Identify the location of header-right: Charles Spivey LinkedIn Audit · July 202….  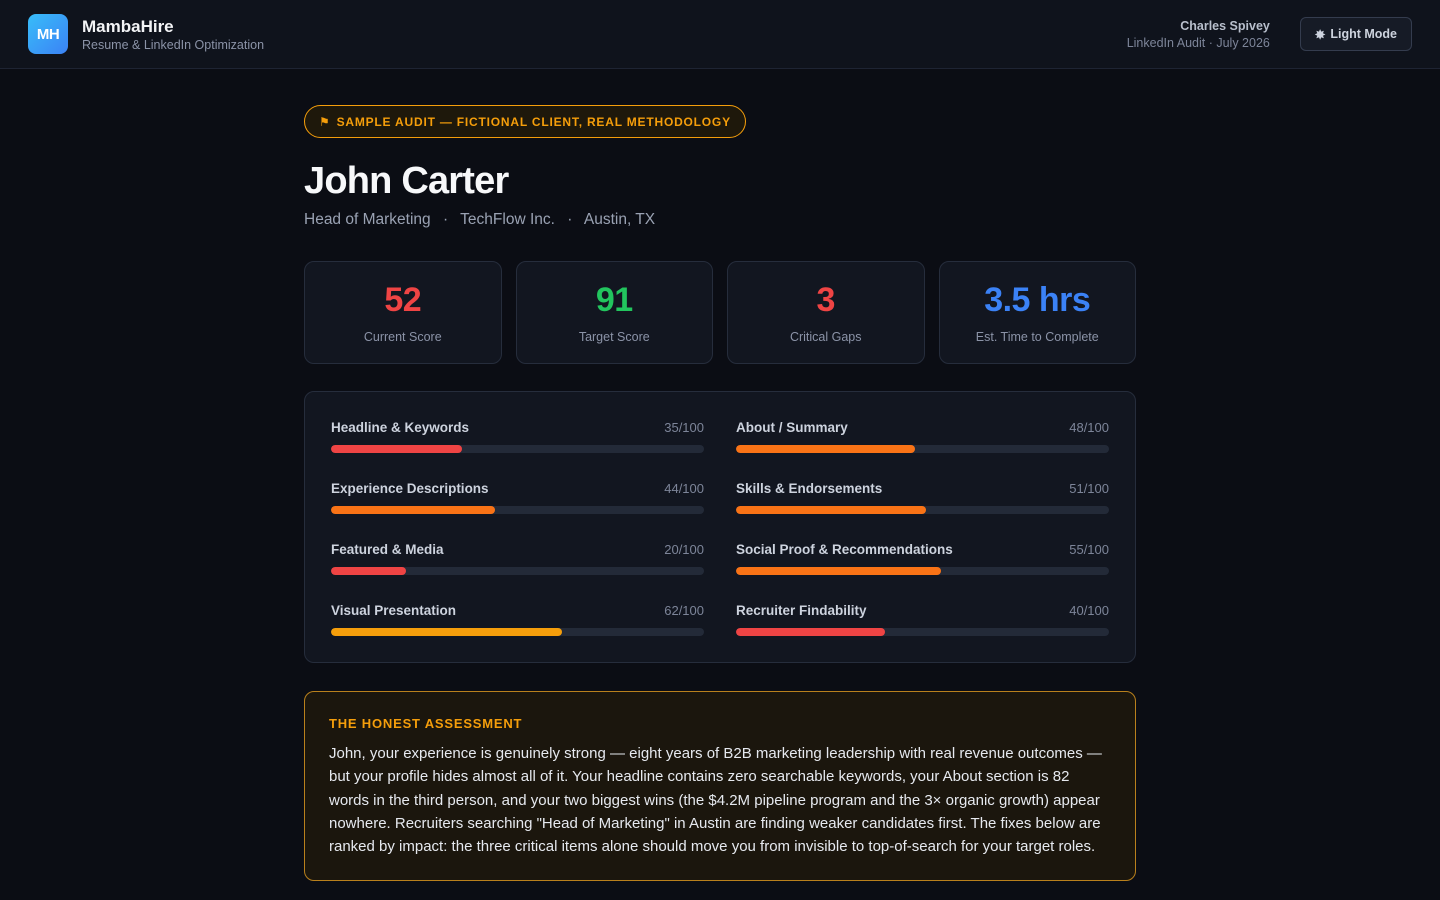
(1269, 34).